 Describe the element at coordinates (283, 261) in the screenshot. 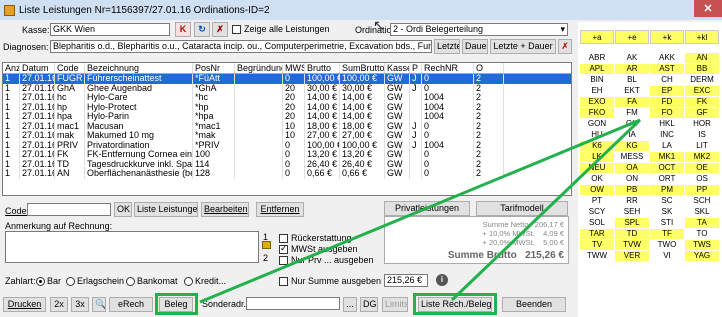

I see `nur-prv-check` at that location.